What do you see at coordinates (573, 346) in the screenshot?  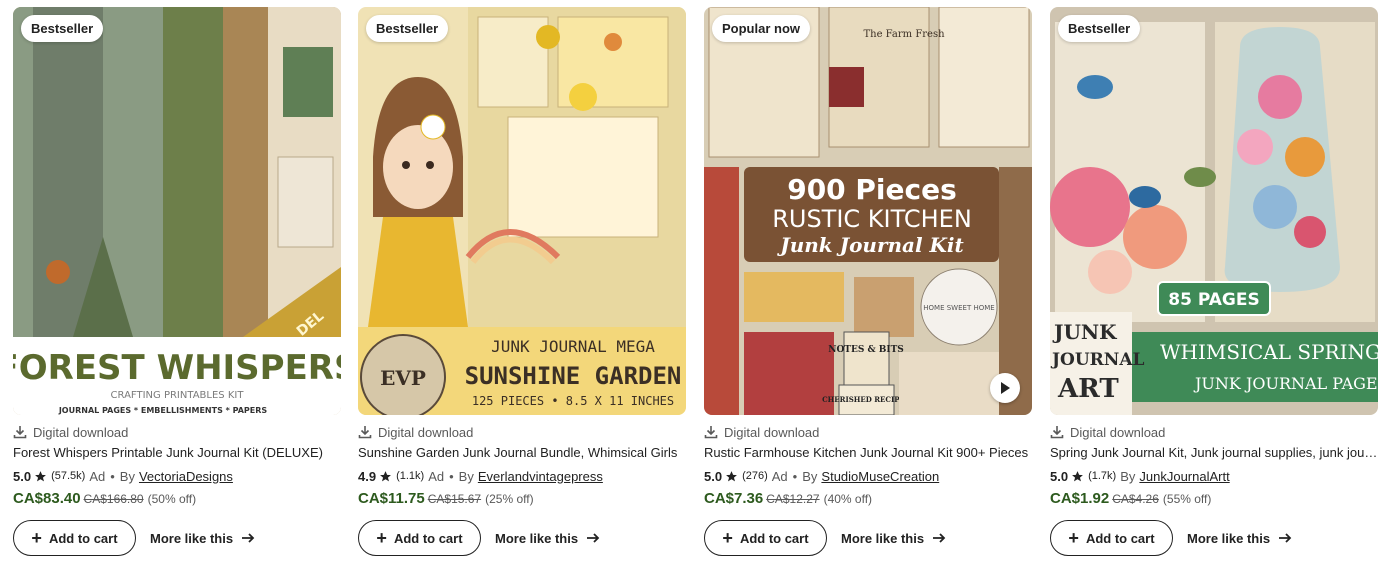 I see `svg-text: JUNK JOURNAL MEGA` at bounding box center [573, 346].